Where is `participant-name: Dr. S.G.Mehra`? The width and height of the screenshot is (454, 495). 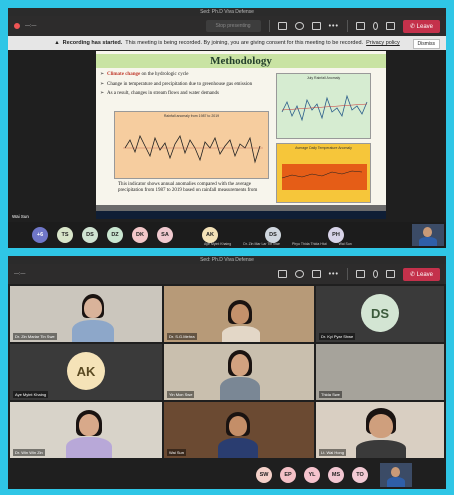 participant-name: Dr. S.G.Mehra is located at coordinates (182, 336).